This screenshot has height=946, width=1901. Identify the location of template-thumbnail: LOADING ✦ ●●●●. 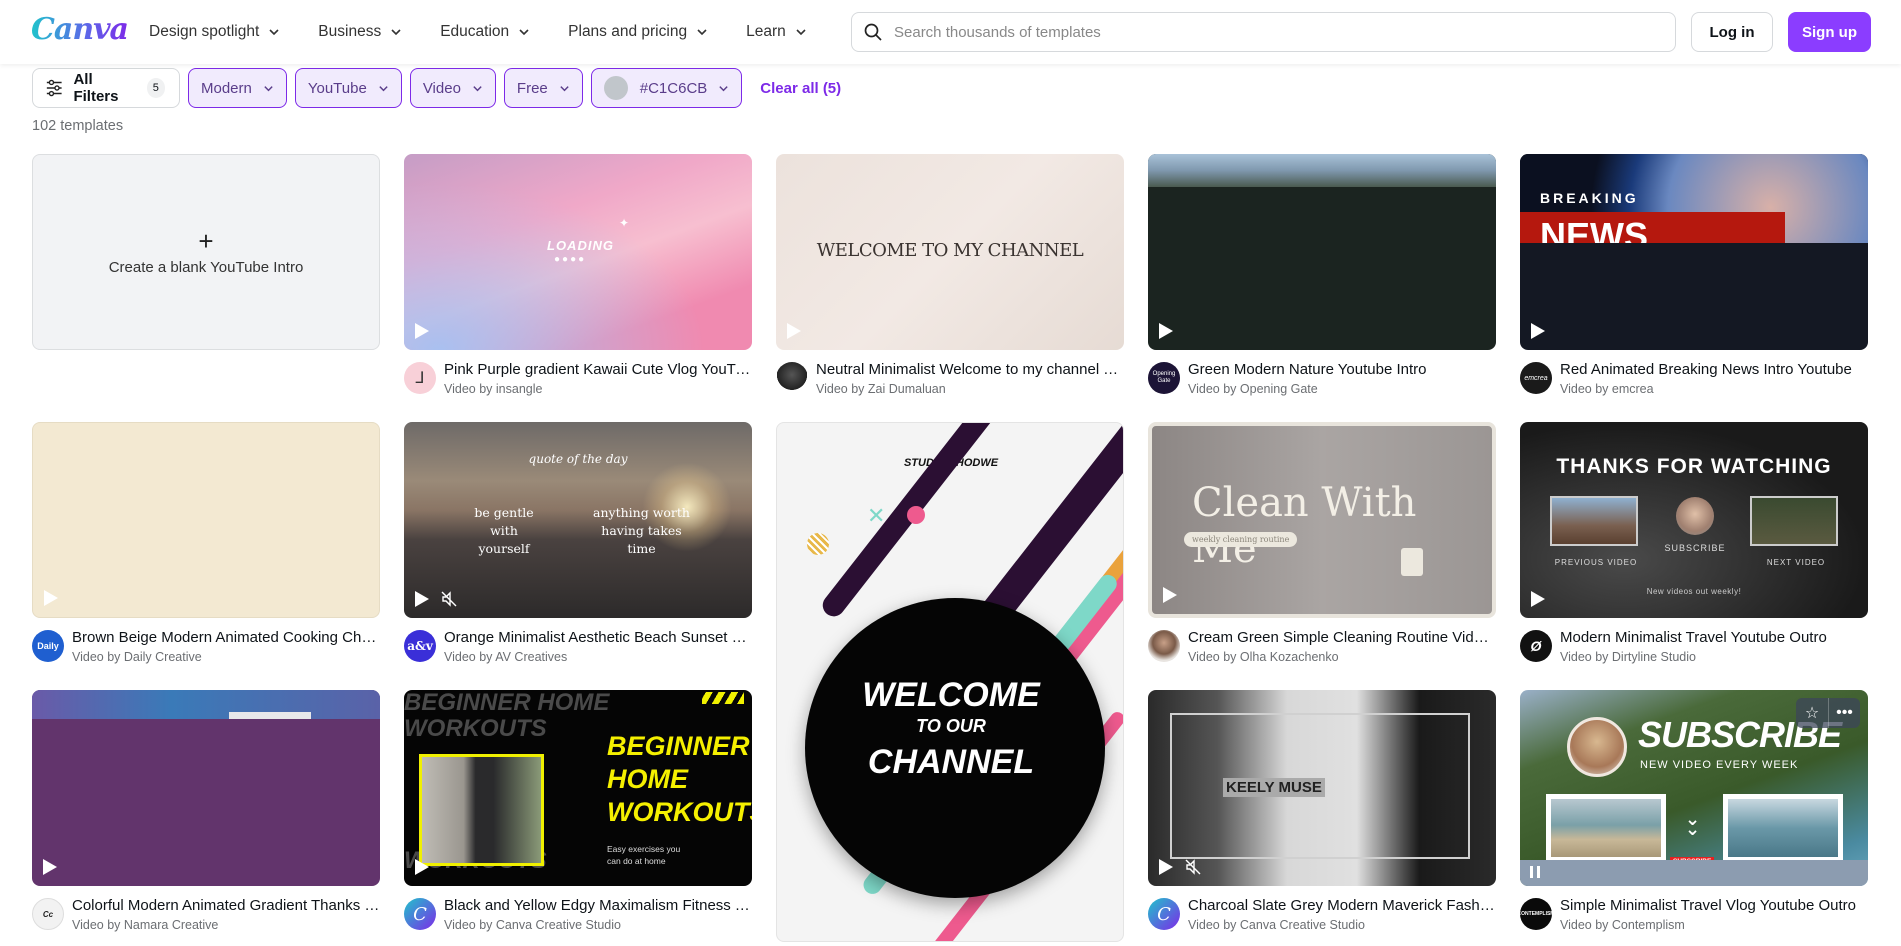
(578, 252).